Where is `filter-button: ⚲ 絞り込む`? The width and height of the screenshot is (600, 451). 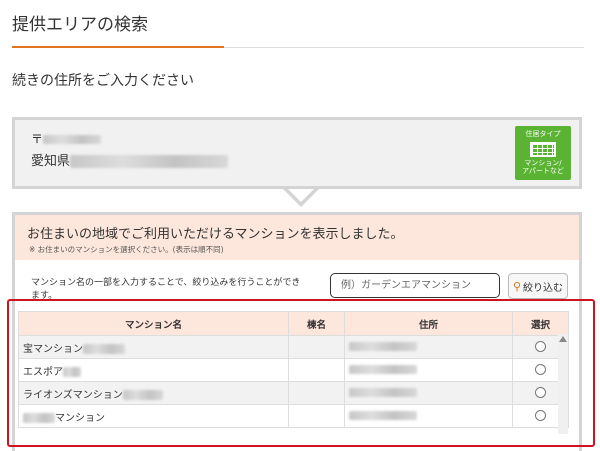 filter-button: ⚲ 絞り込む is located at coordinates (538, 286).